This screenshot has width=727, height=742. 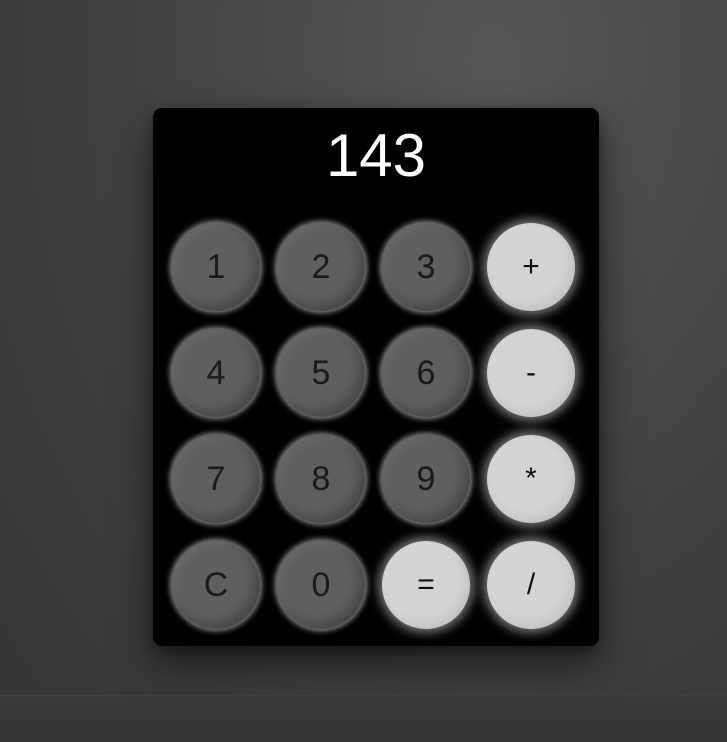 I want to click on key-3: 3, so click(x=426, y=267).